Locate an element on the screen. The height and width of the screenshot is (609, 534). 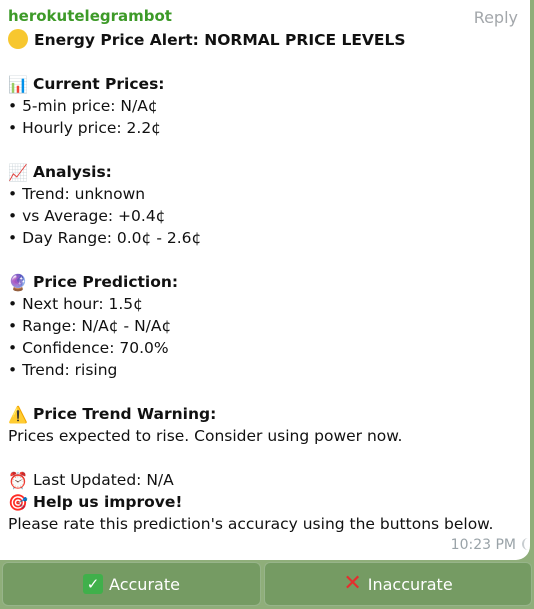
line-text: • vs Average: +0.4¢ is located at coordinates (87, 216).